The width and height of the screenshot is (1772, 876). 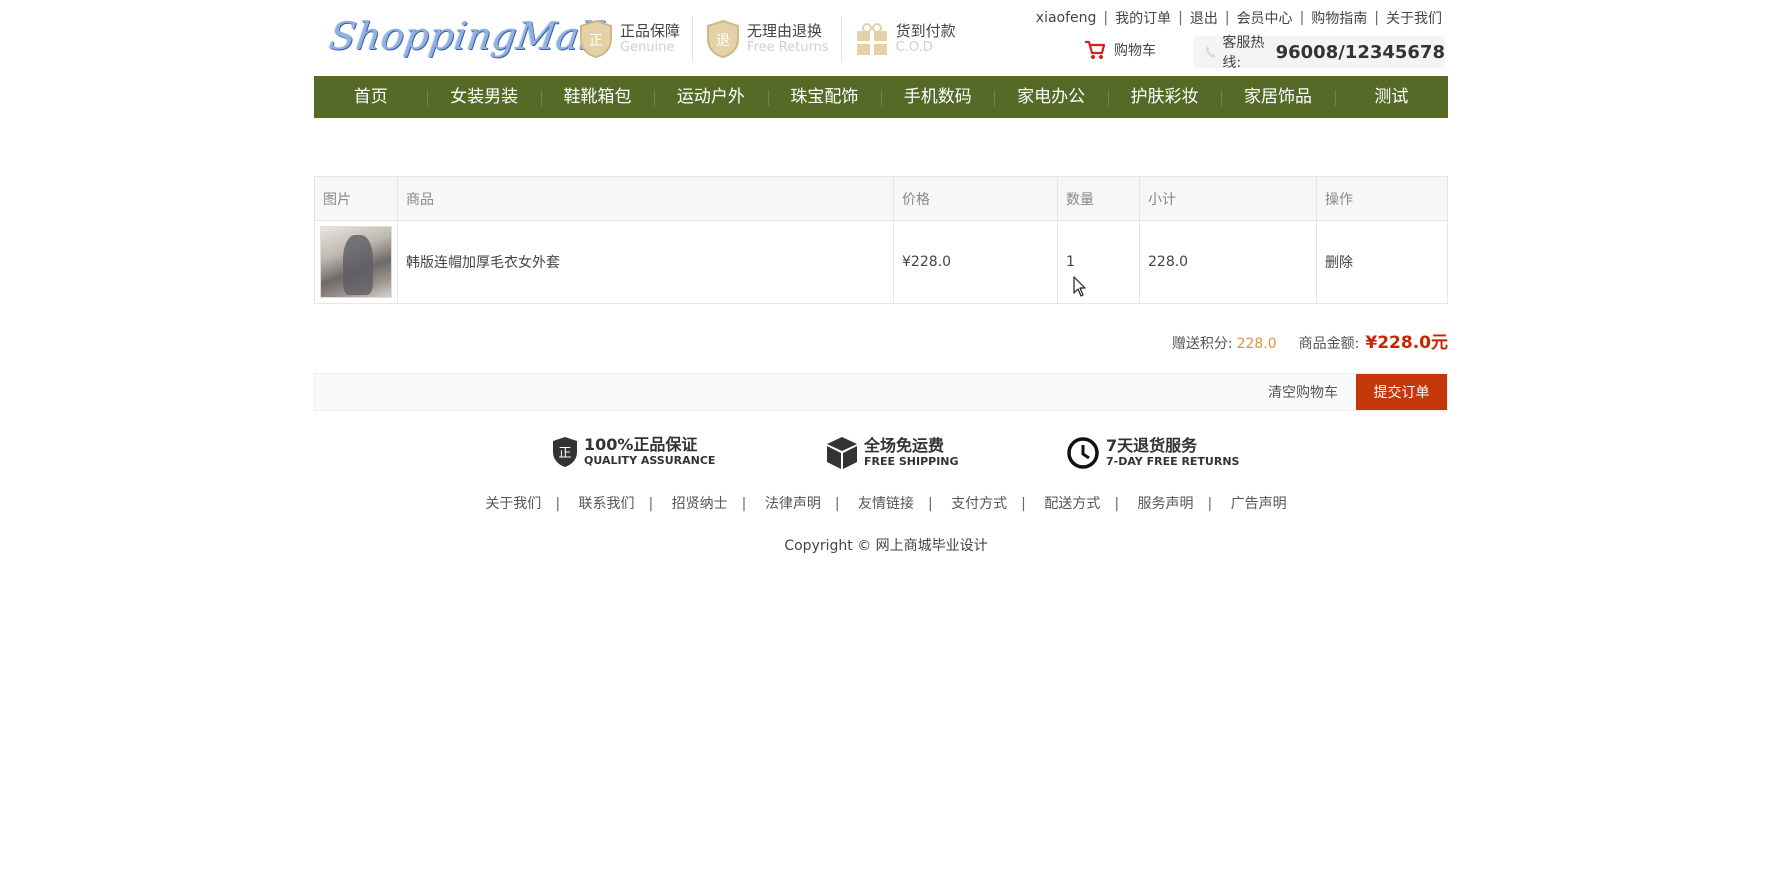 I want to click on customer-hotline: 客服热线: 96008/12345678, so click(x=1319, y=53).